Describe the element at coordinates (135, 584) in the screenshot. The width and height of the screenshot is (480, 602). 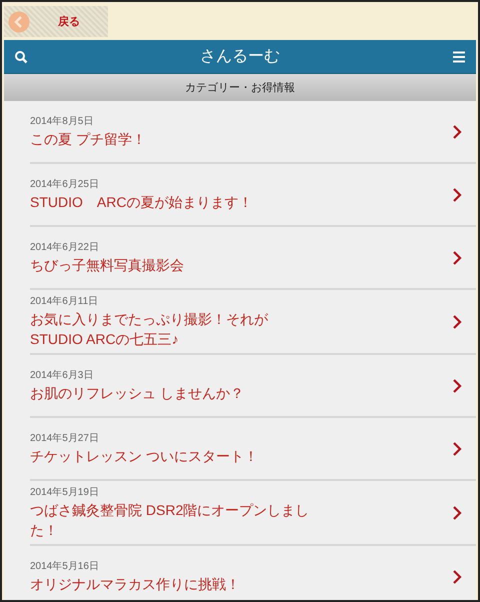
I see `post-title: オリジナルマラカス作りに挑戦！` at that location.